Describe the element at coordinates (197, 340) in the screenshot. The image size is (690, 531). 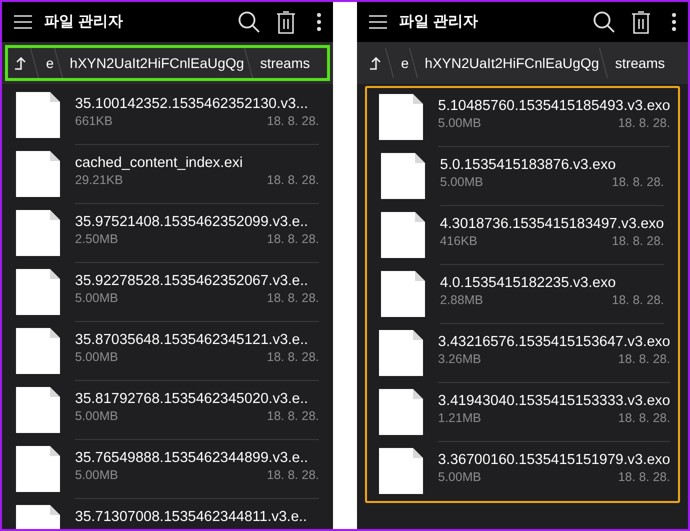
I see `file-name: 35.87035648.1535462345121.v3.e..` at that location.